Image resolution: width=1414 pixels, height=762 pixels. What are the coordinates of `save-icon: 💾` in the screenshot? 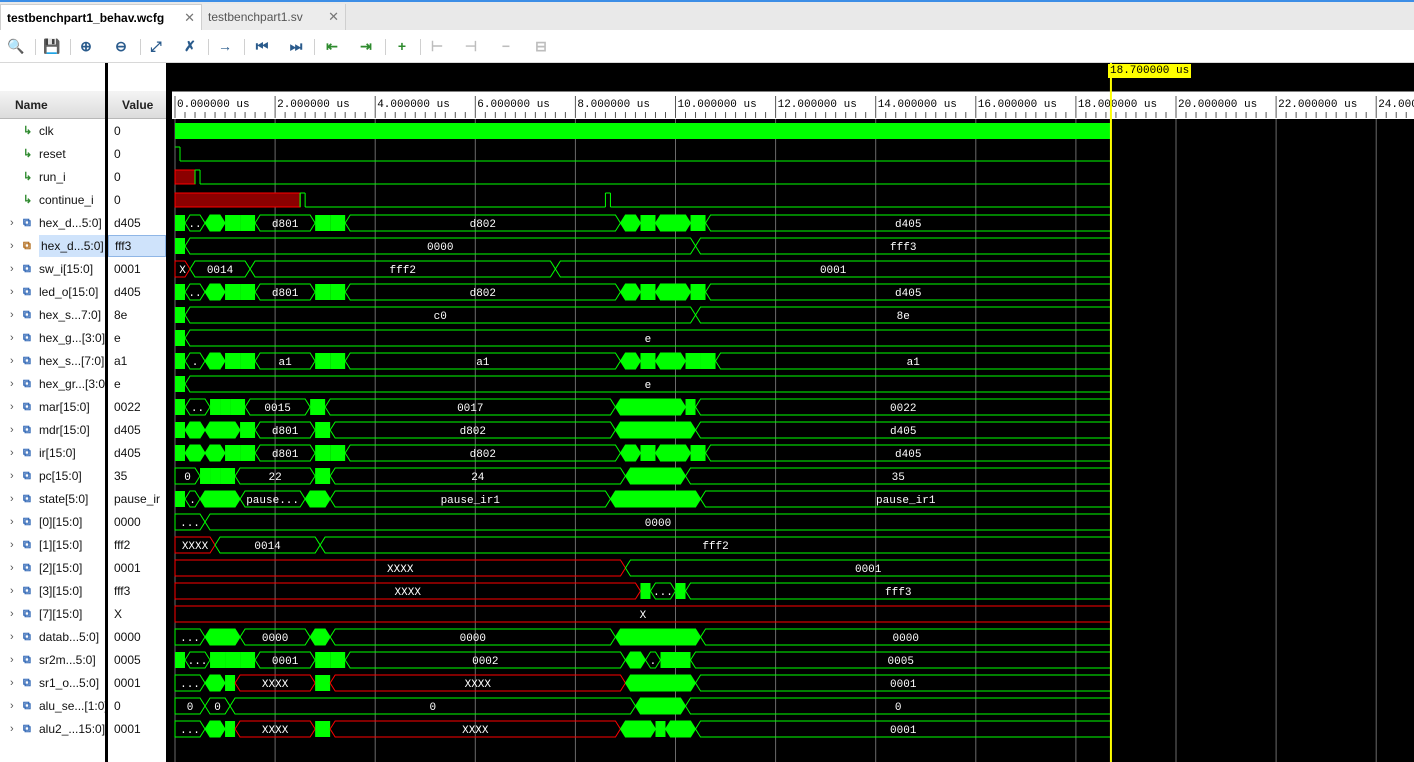 It's located at (52, 46).